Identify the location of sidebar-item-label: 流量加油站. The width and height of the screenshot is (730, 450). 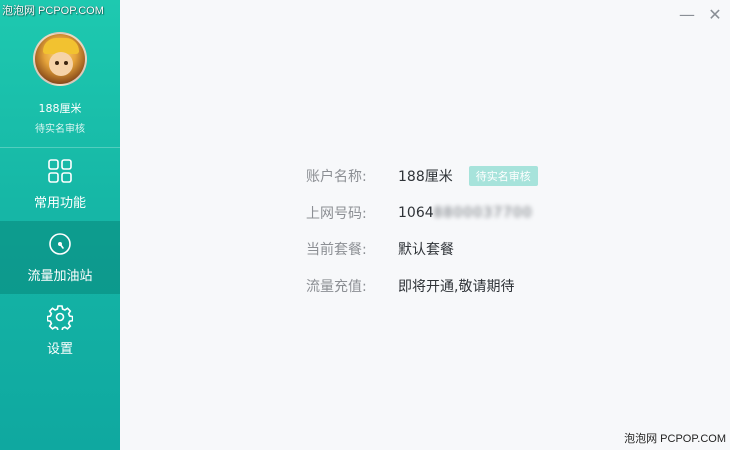
(60, 276).